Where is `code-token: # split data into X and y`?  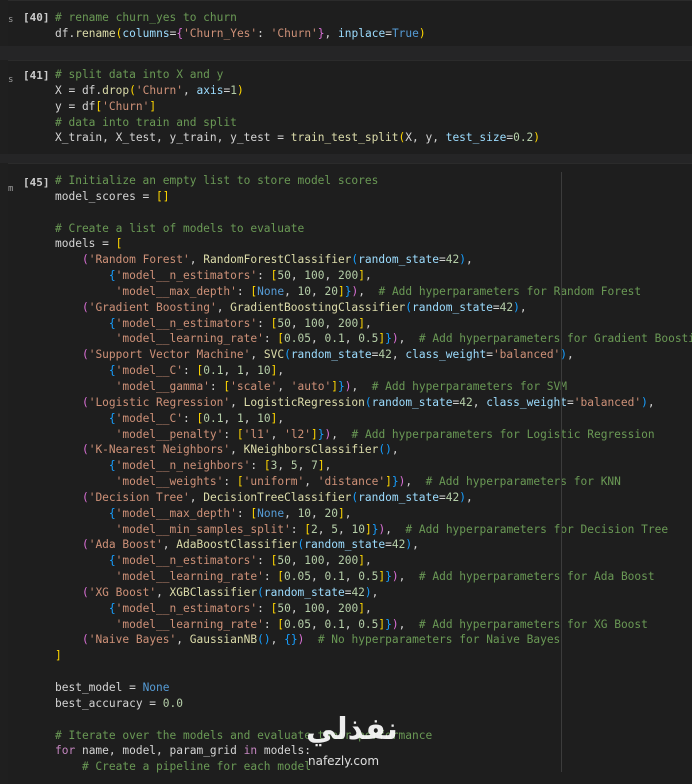
code-token: # split data into X and y is located at coordinates (139, 74).